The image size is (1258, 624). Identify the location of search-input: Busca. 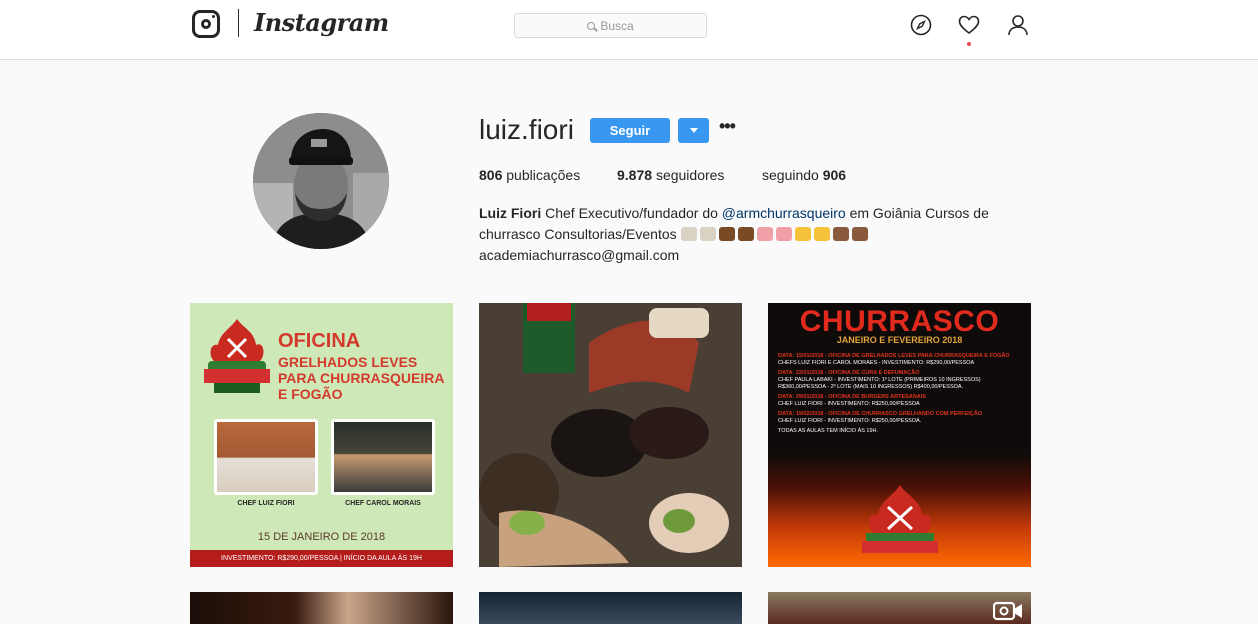
(610, 25).